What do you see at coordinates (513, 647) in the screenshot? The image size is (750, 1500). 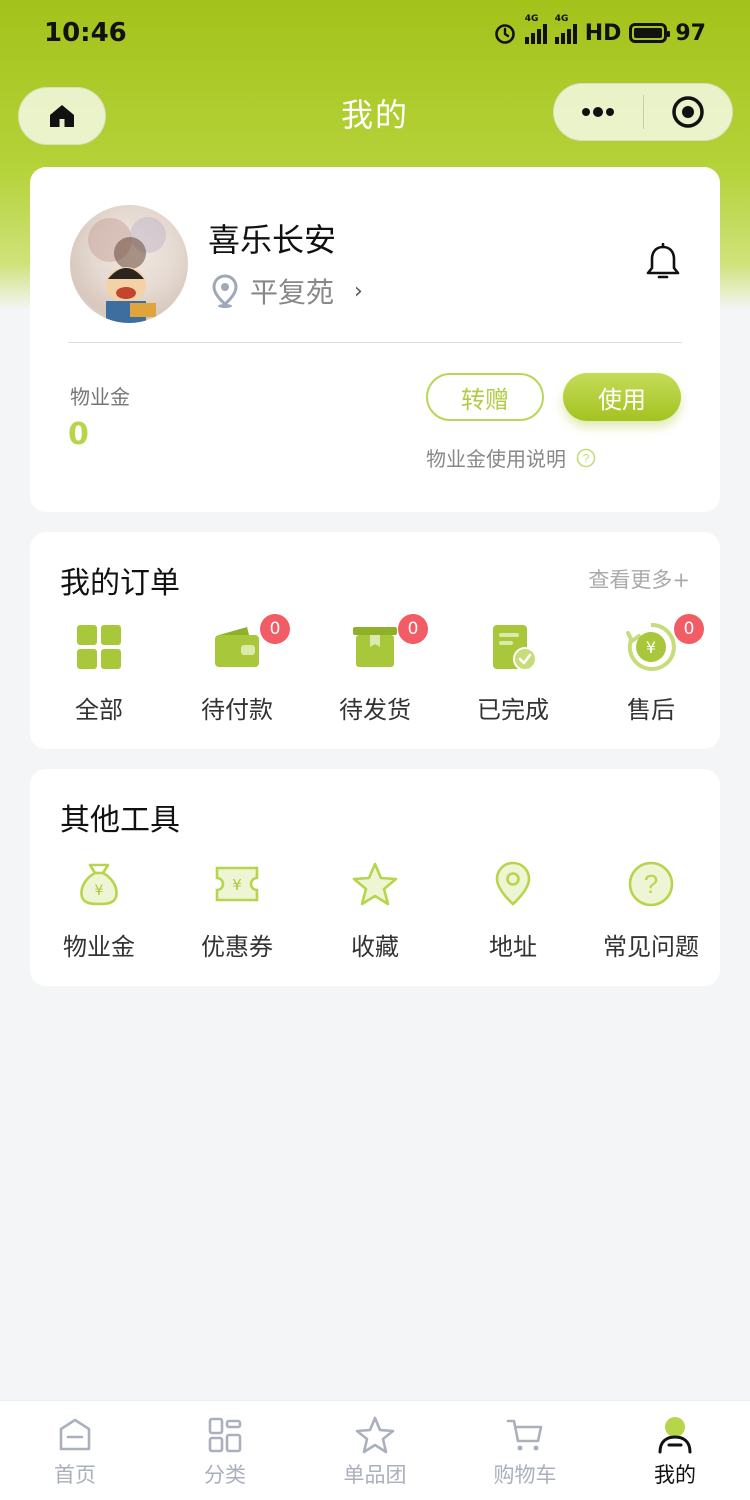 I see `document-check-icon` at bounding box center [513, 647].